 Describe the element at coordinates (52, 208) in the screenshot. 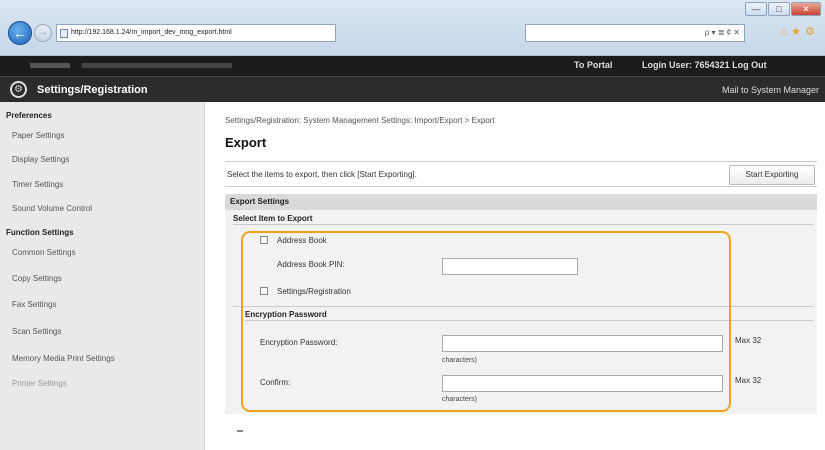

I see `sidebar-item-sound-volume-control: Sound Volume Control` at that location.